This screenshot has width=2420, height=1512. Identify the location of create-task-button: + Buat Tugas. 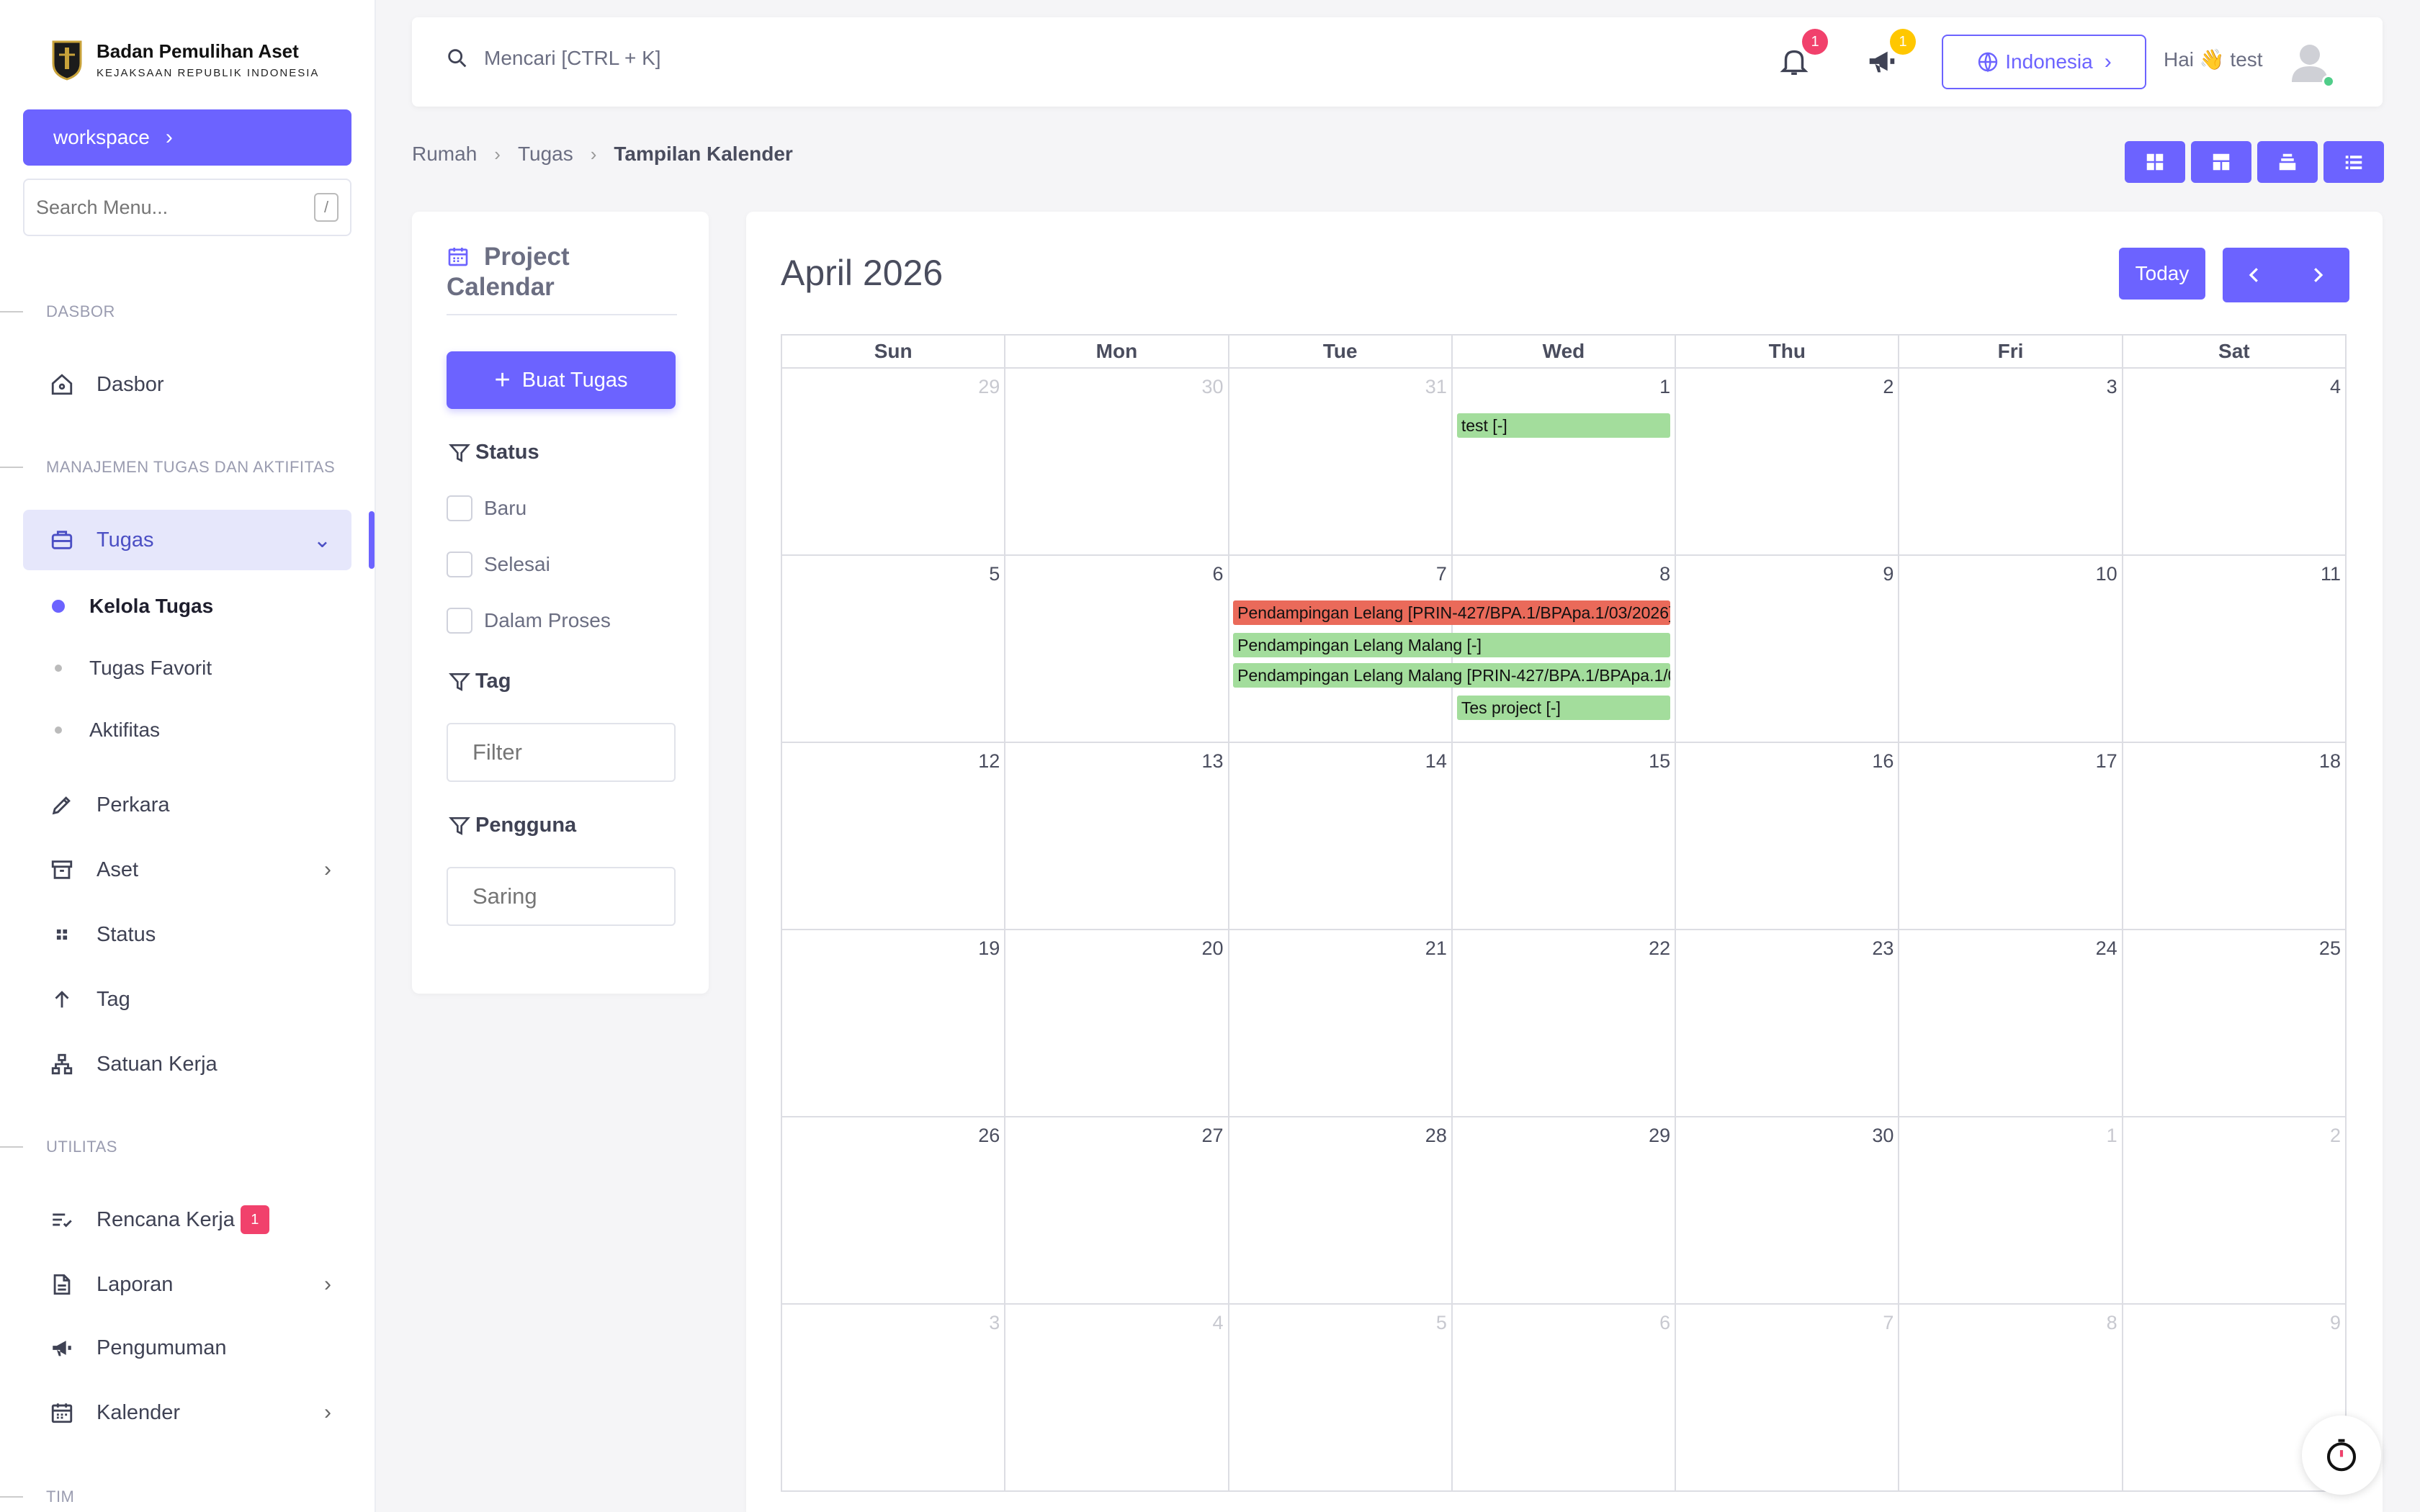
(561, 380).